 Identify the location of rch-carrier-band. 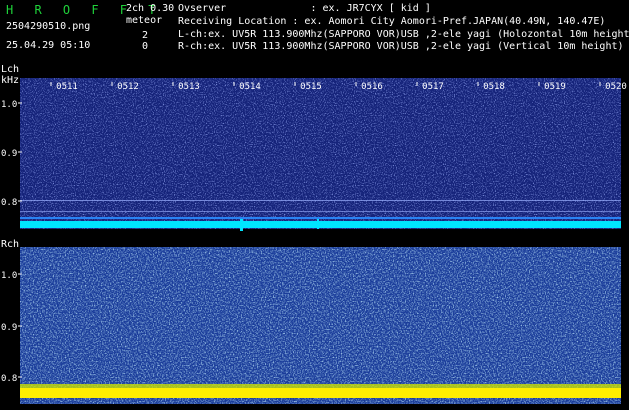
(320, 393).